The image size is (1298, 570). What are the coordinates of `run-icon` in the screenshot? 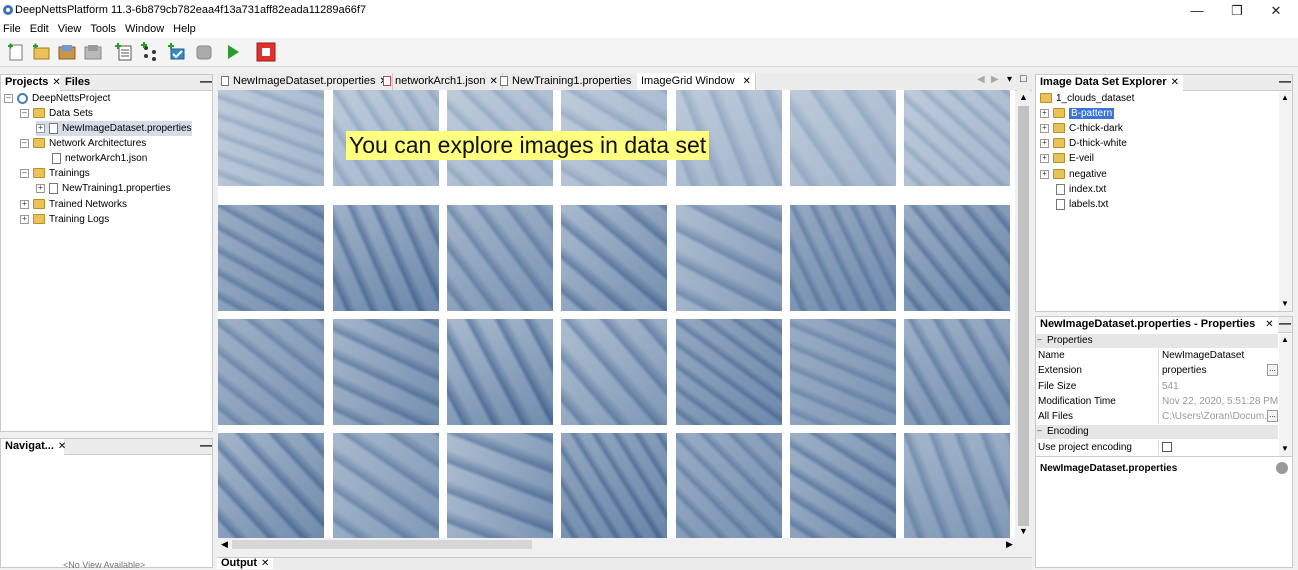 It's located at (233, 52).